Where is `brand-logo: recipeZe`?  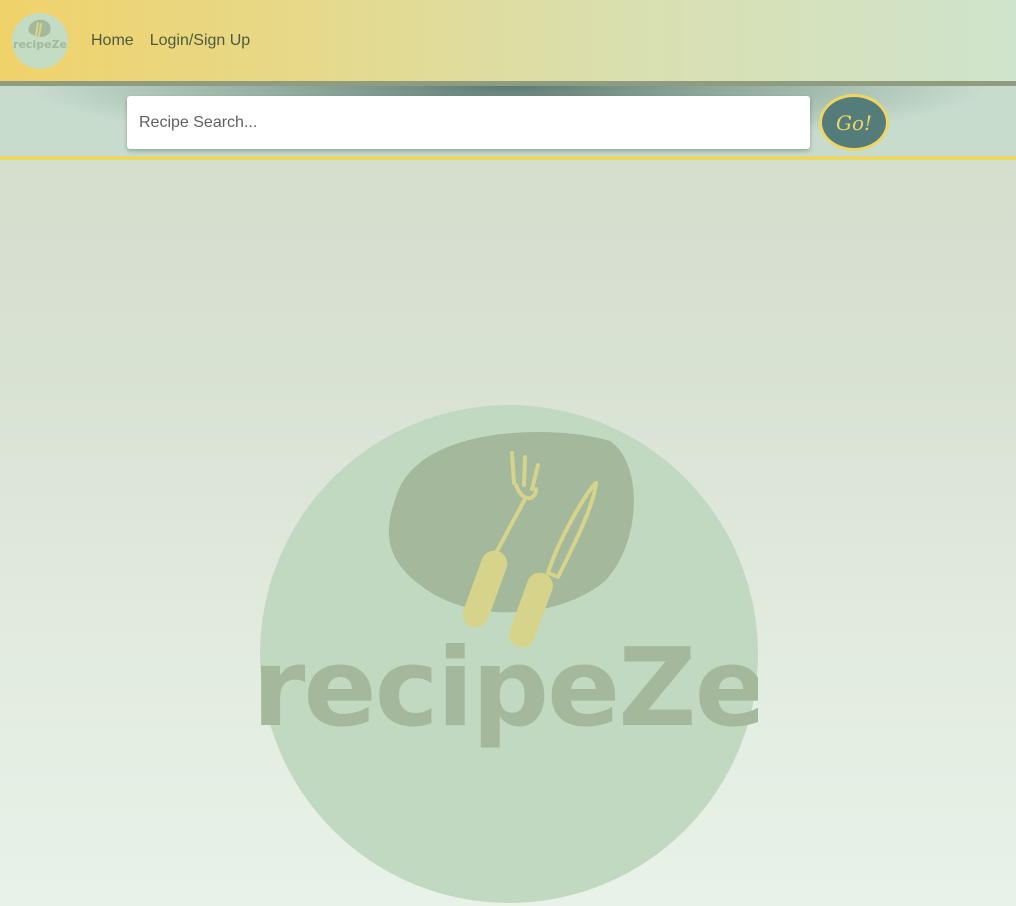 brand-logo: recipeZe is located at coordinates (40, 41).